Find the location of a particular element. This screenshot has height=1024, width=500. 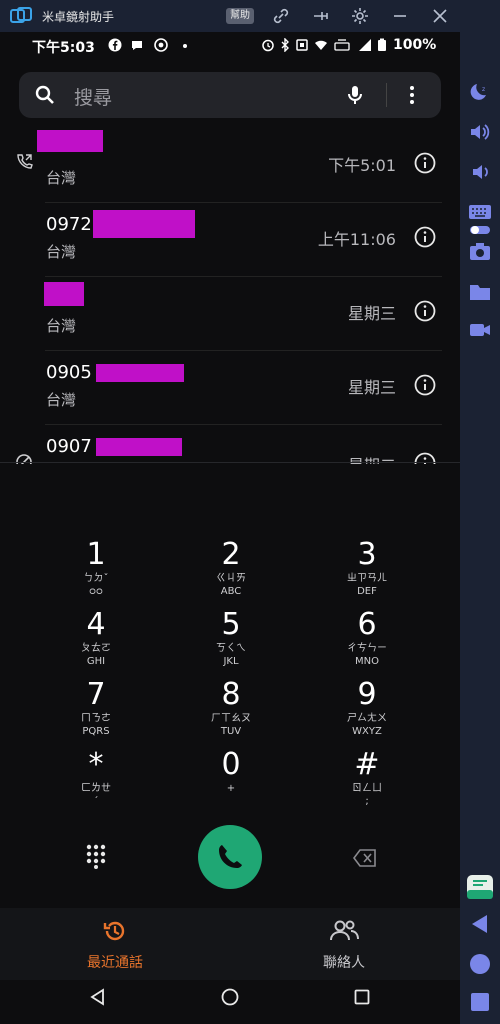

key-zhuyin: ㄅㄉˇ is located at coordinates (96, 578).